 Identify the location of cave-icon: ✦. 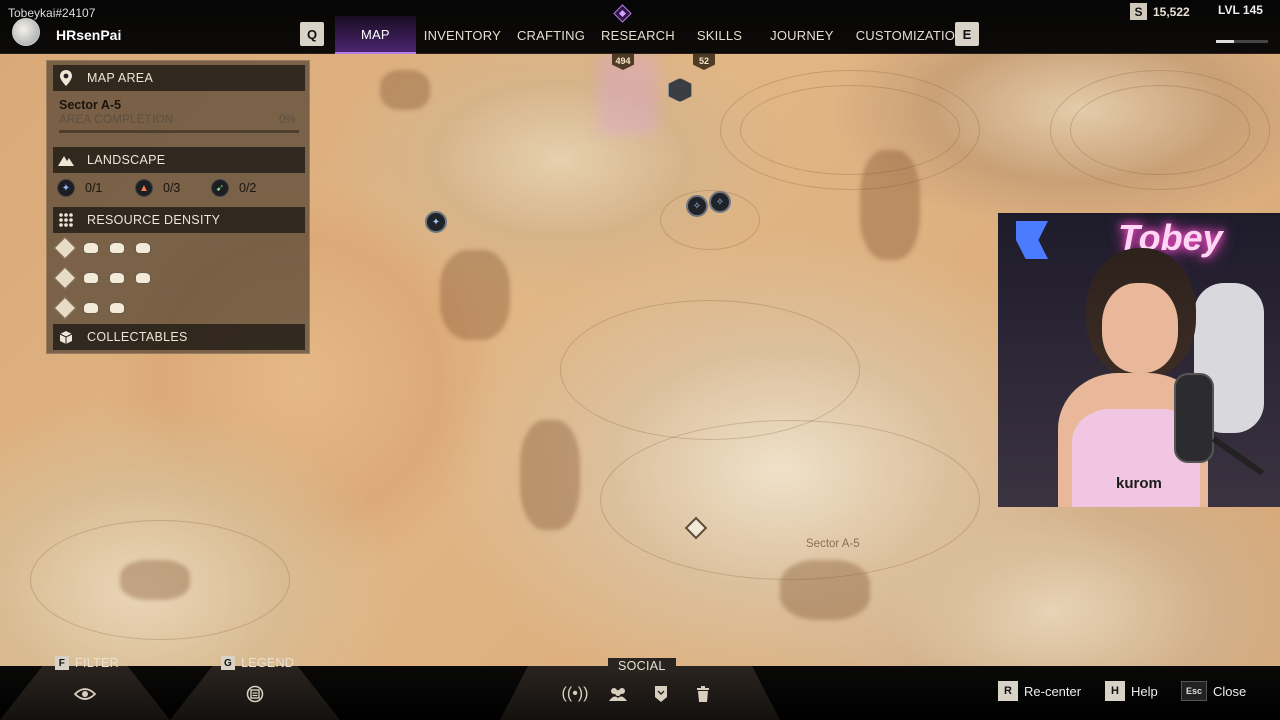
(66, 188).